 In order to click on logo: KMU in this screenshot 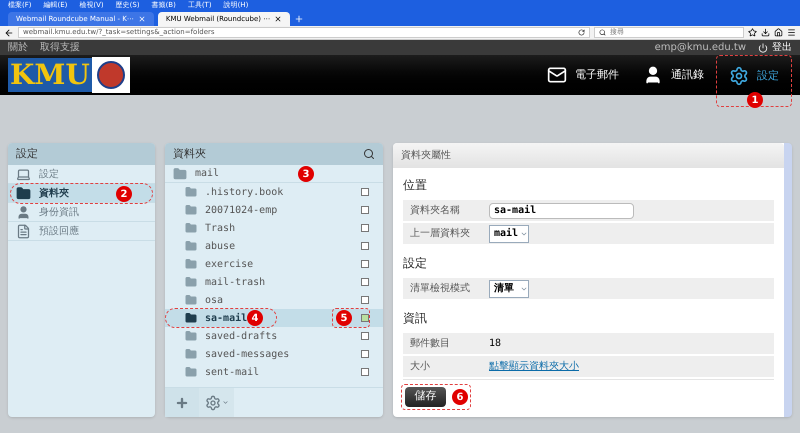, I will do `click(69, 75)`.